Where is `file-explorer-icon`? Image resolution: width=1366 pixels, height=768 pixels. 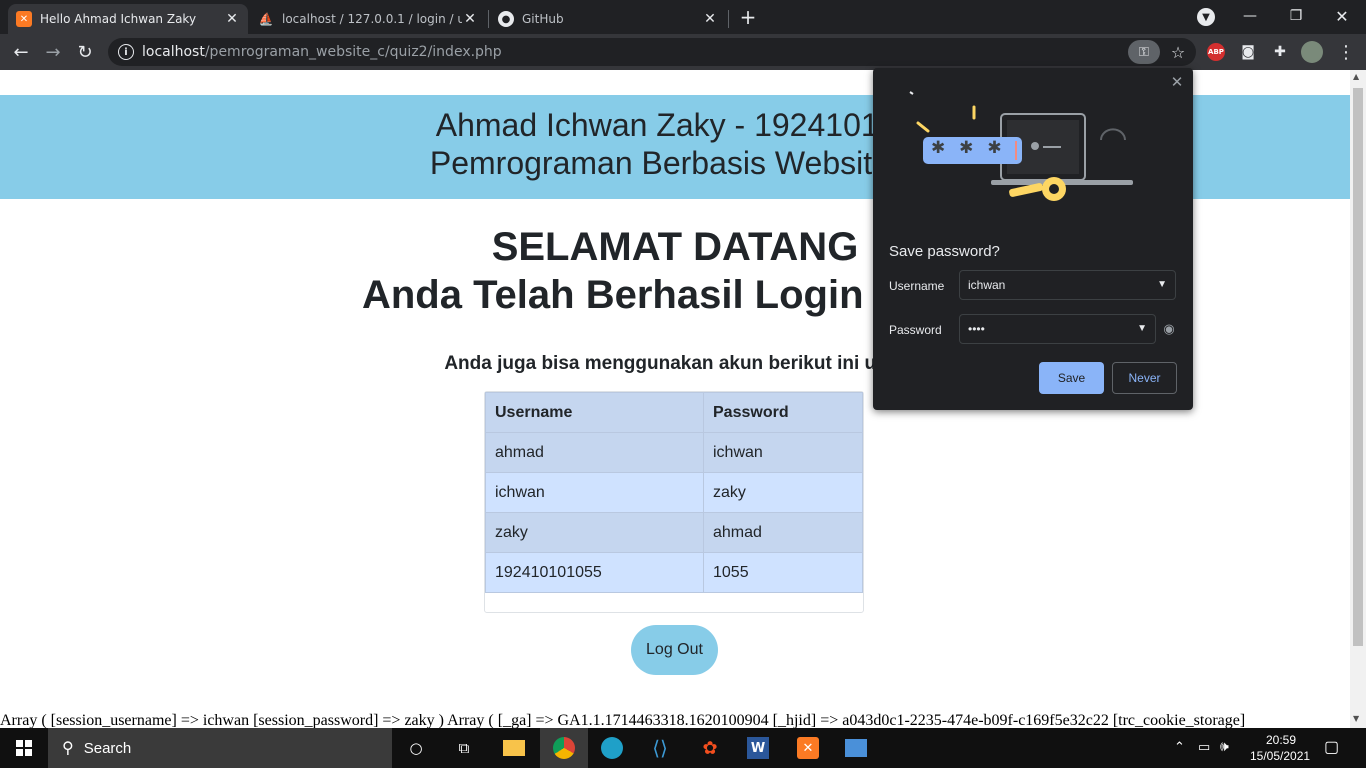 file-explorer-icon is located at coordinates (514, 748).